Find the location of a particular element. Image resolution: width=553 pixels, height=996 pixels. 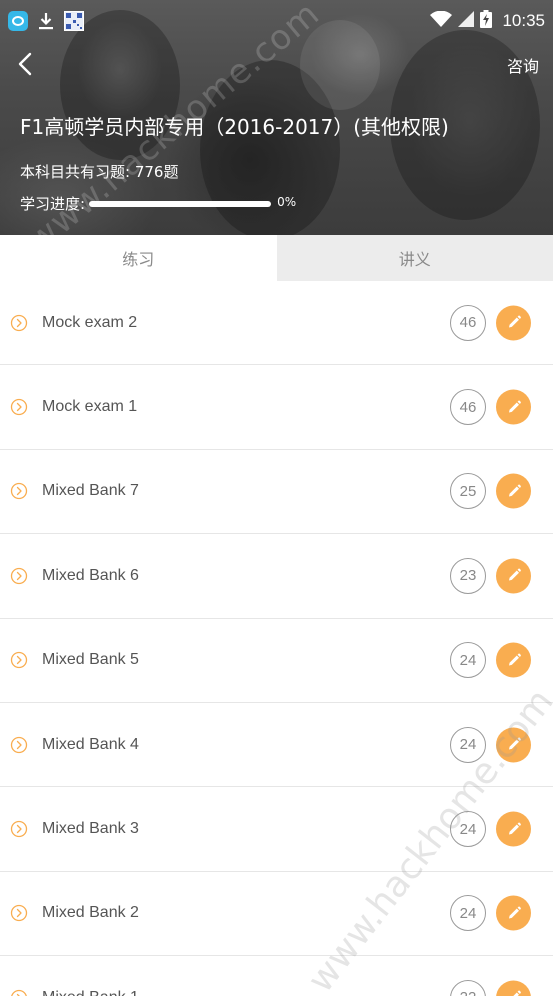

wifi-icon is located at coordinates (441, 20).